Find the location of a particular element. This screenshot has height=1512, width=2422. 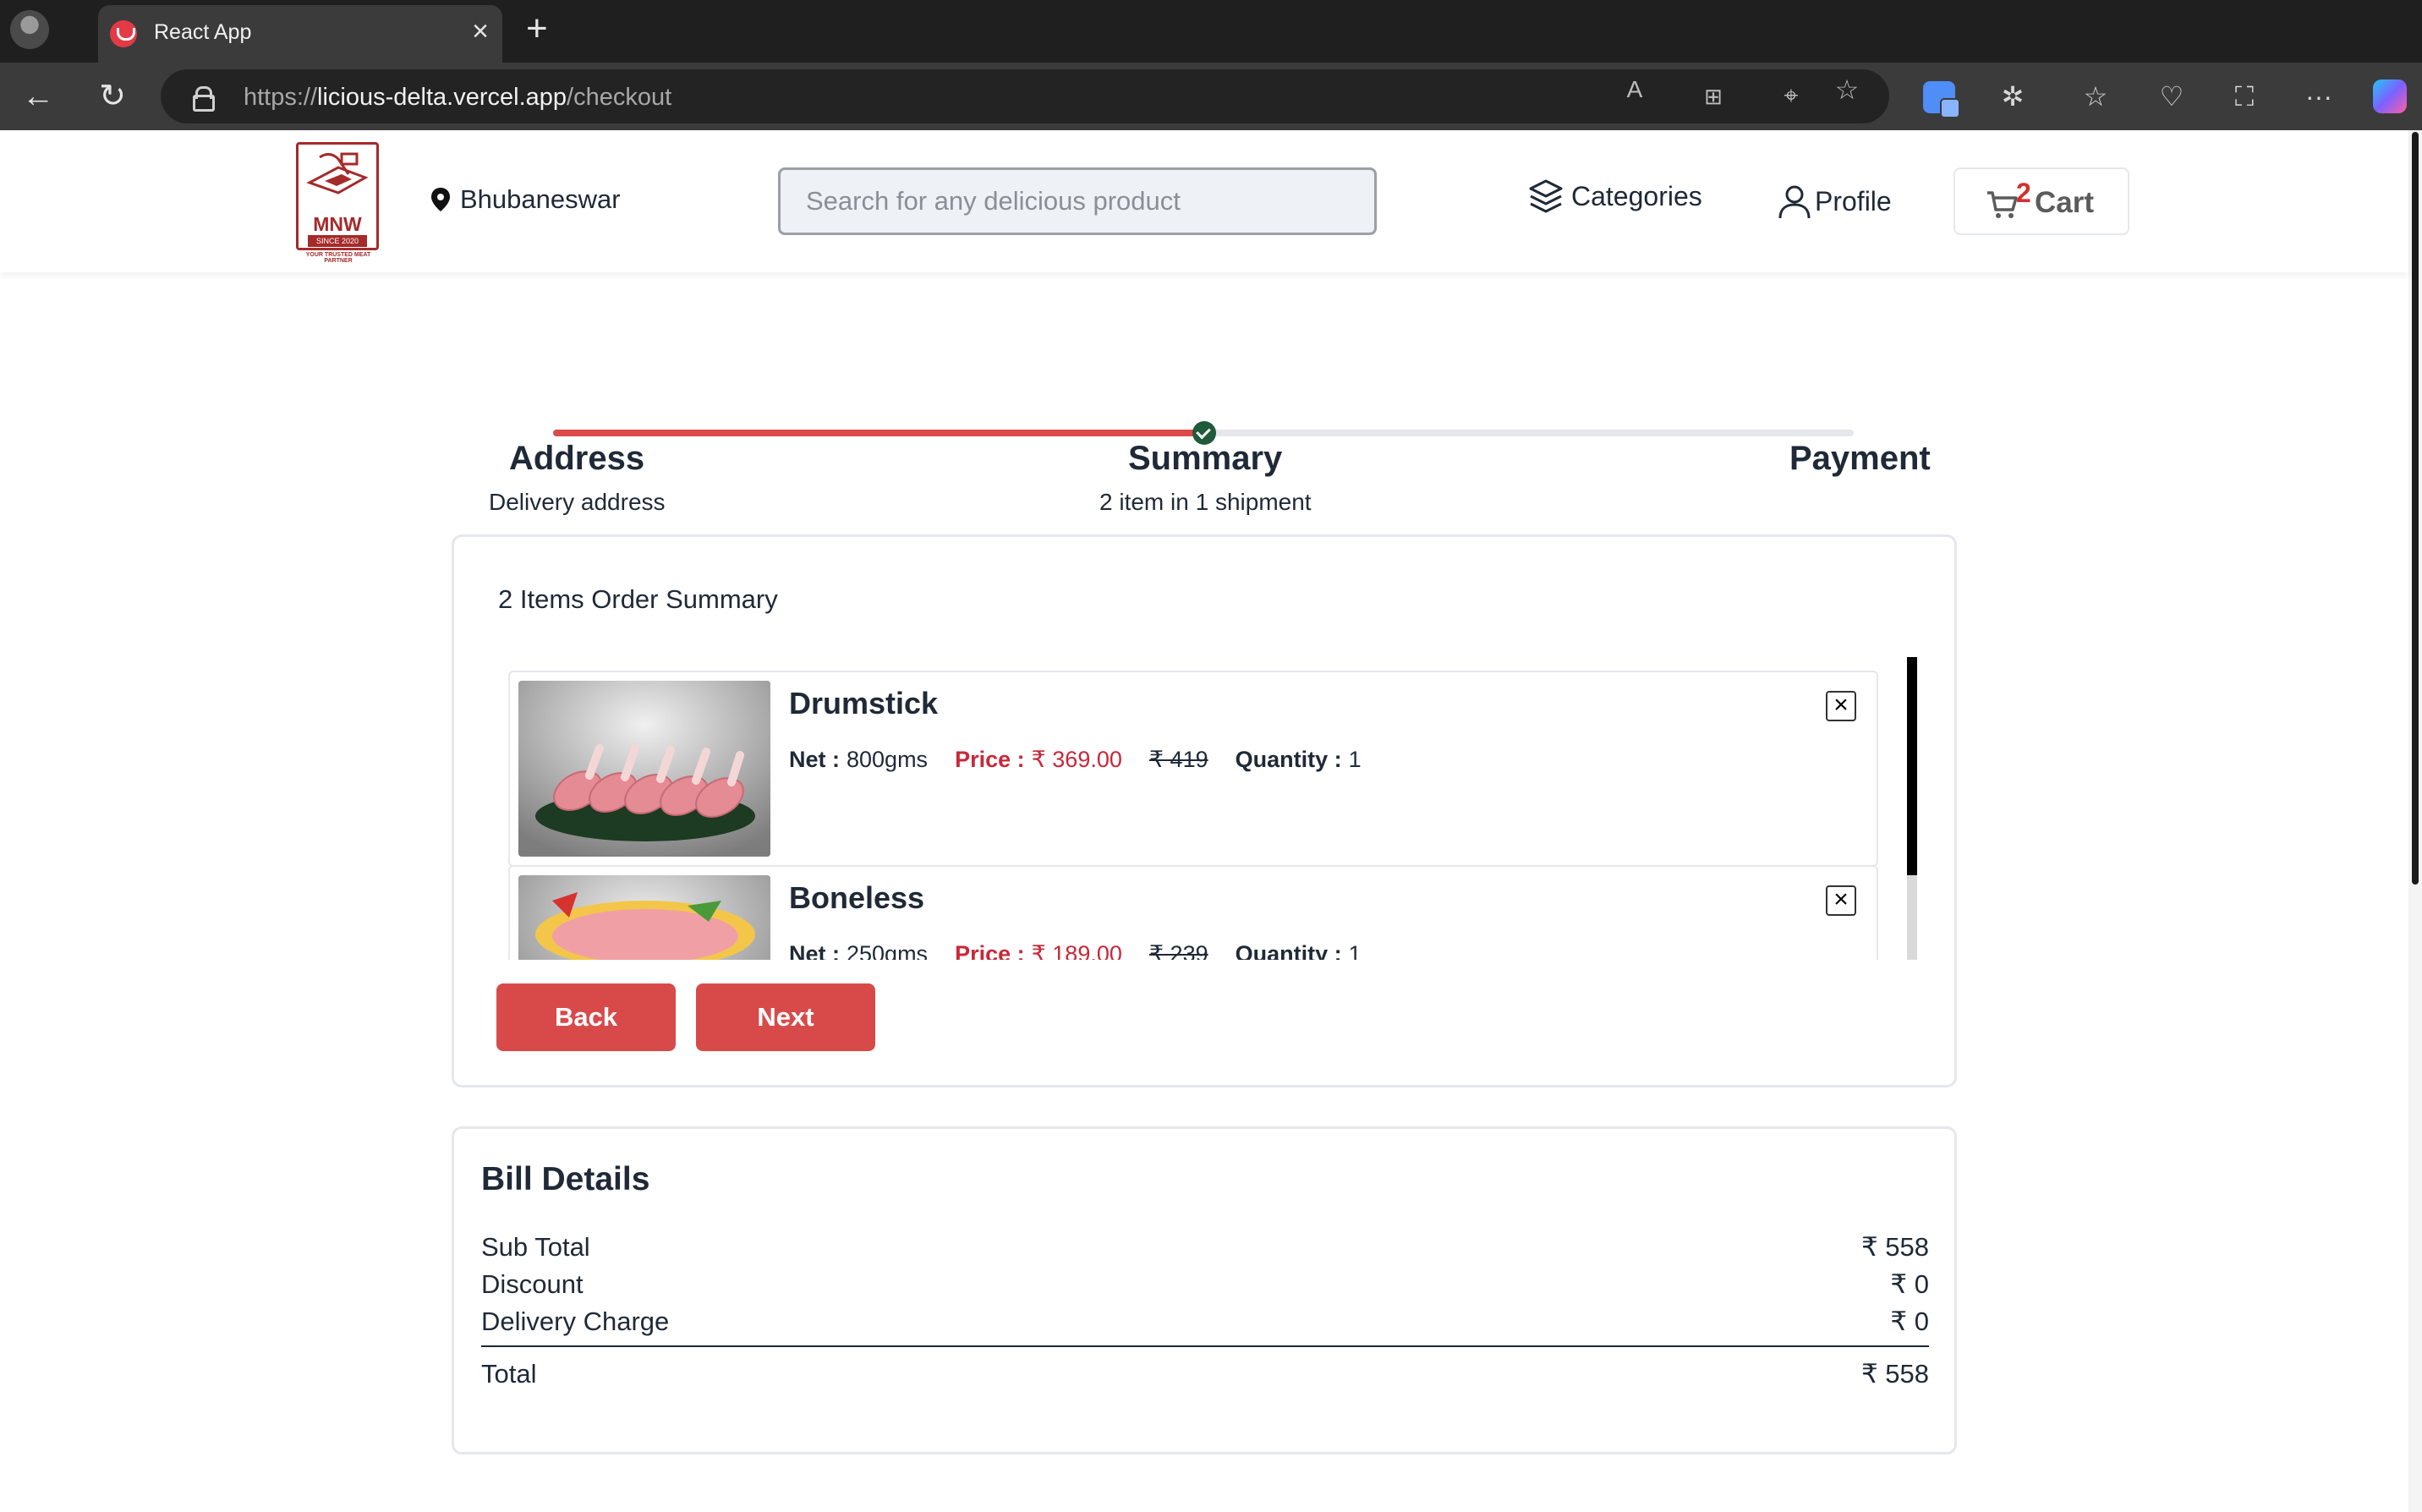

step-title-address: Address is located at coordinates (576, 459).